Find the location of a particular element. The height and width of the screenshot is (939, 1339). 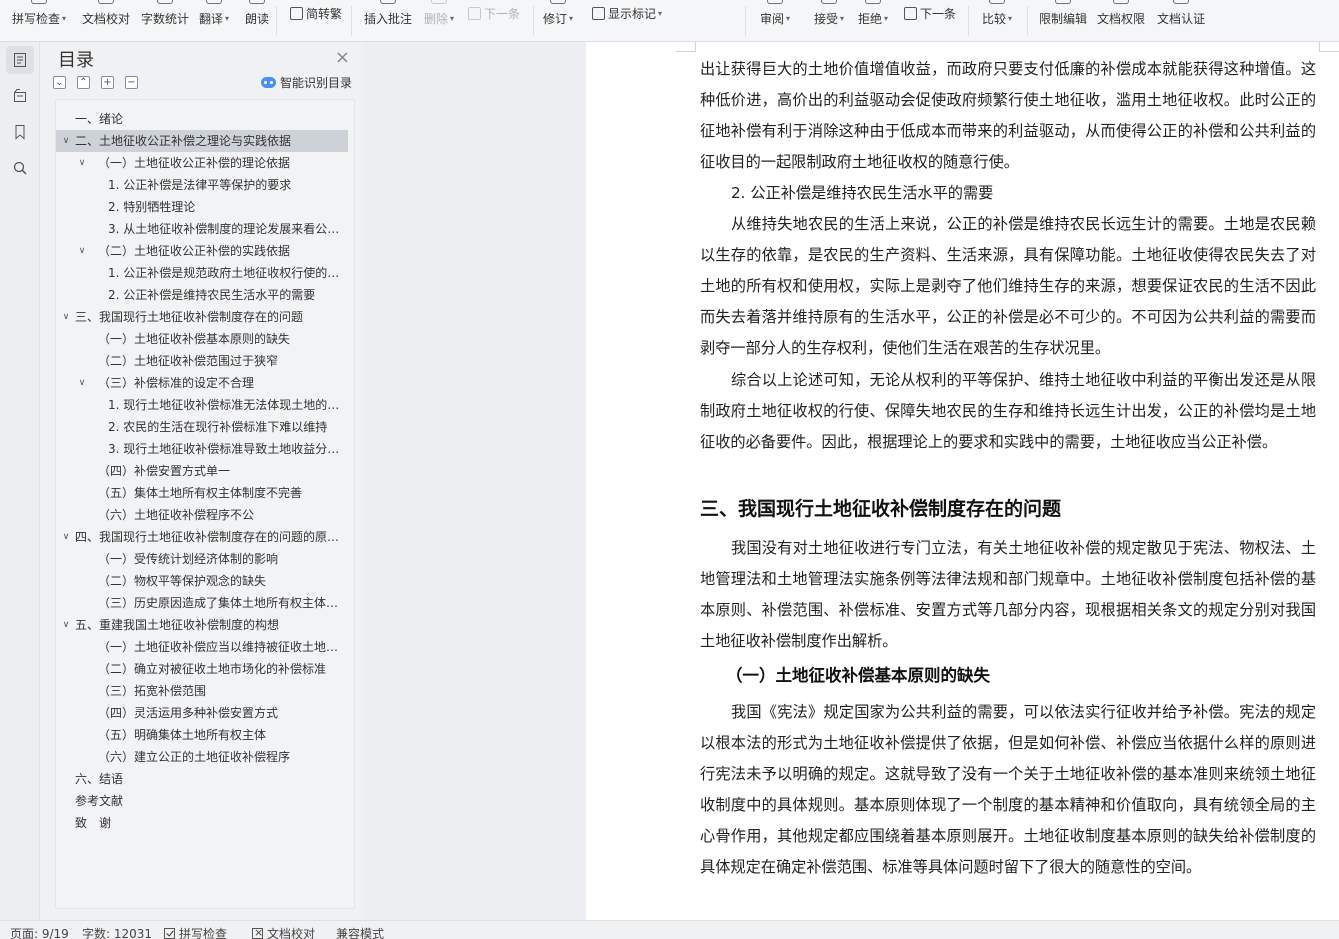

remove-heading-icon: − is located at coordinates (131, 82).